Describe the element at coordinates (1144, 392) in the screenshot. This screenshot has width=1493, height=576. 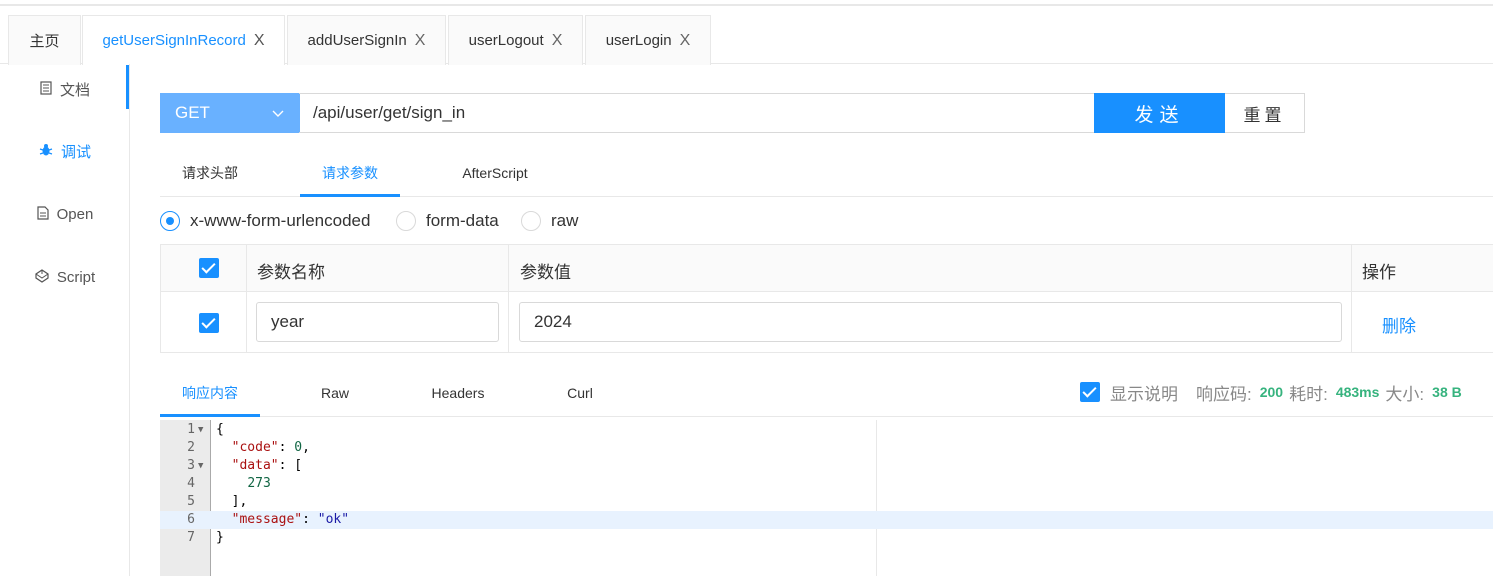
I see `show-desc-label: 显示说明` at that location.